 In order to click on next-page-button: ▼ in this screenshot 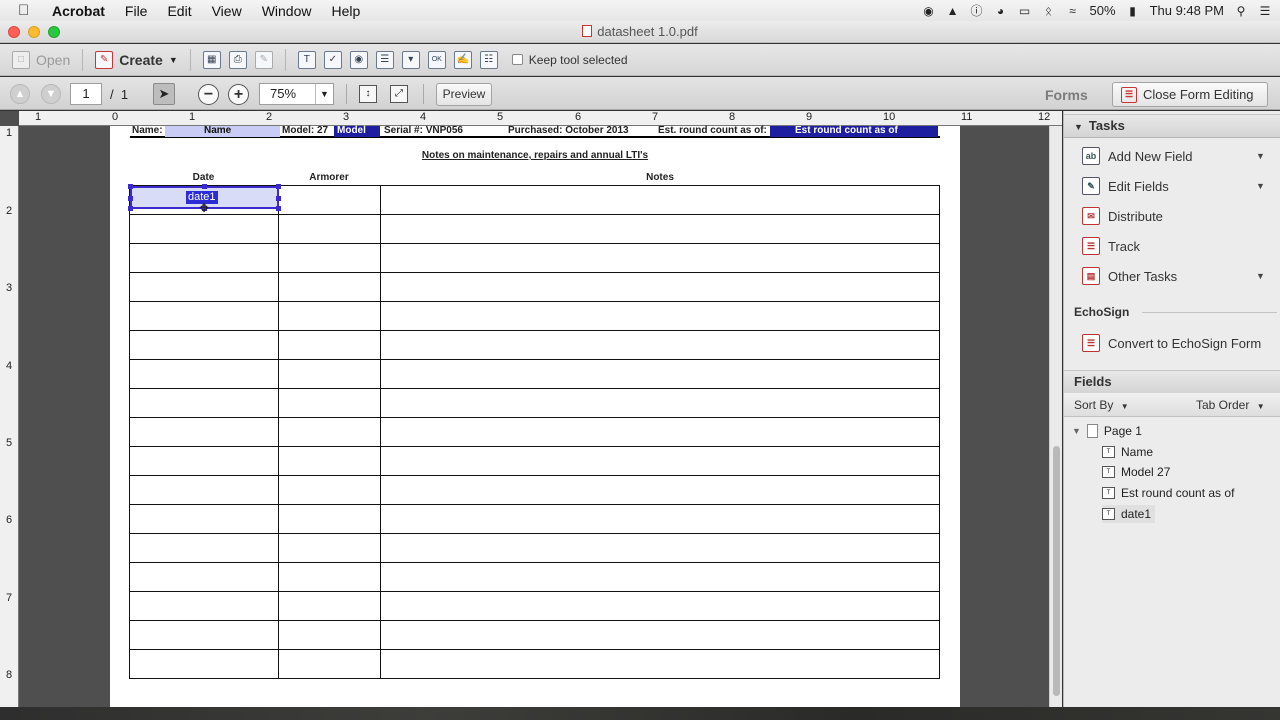, I will do `click(51, 94)`.